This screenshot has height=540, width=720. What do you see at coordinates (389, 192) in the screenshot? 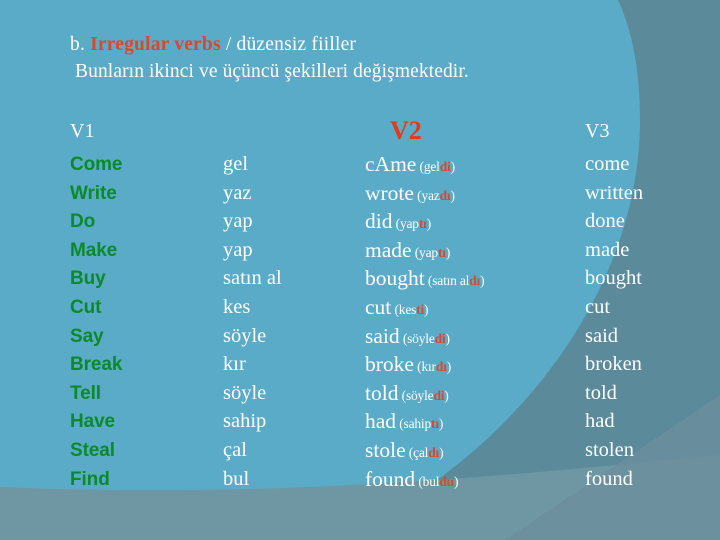
I see `v2-base-form: wrote` at bounding box center [389, 192].